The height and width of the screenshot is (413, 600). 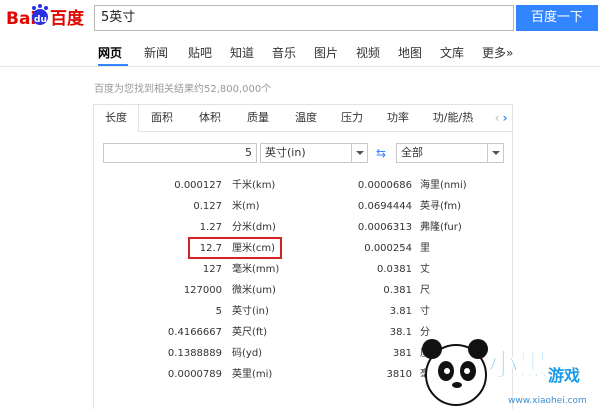 I want to click on result-unit: 海里(nmi), so click(x=443, y=185).